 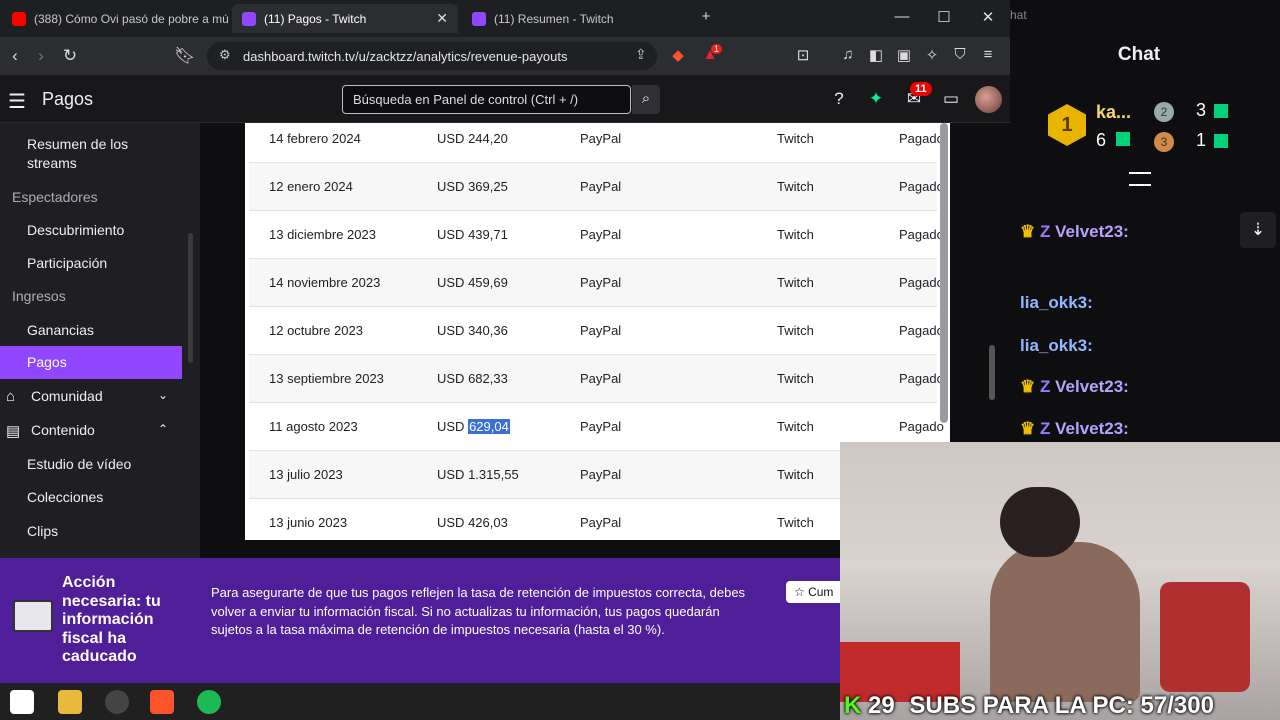 What do you see at coordinates (801, 592) in the screenshot?
I see `star-icon: ☆` at bounding box center [801, 592].